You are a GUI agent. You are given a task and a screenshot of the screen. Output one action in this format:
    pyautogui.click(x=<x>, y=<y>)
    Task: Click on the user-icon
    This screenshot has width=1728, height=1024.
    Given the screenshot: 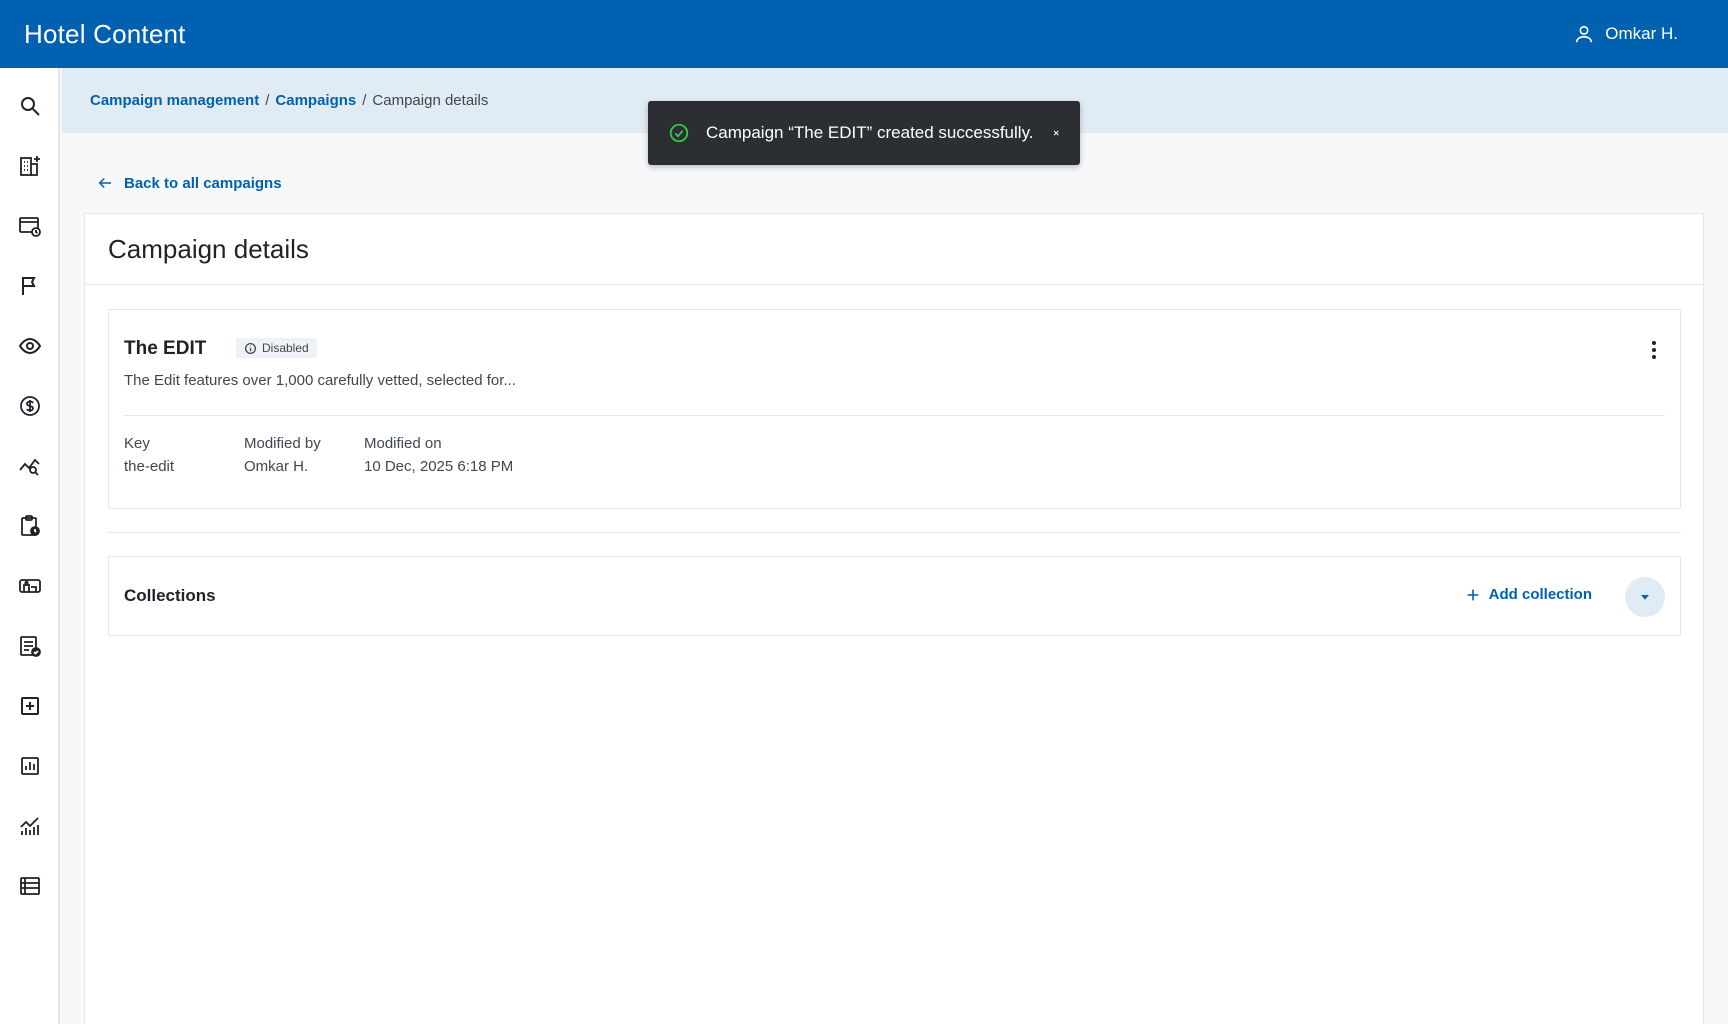 What is the action you would take?
    pyautogui.click(x=1584, y=34)
    